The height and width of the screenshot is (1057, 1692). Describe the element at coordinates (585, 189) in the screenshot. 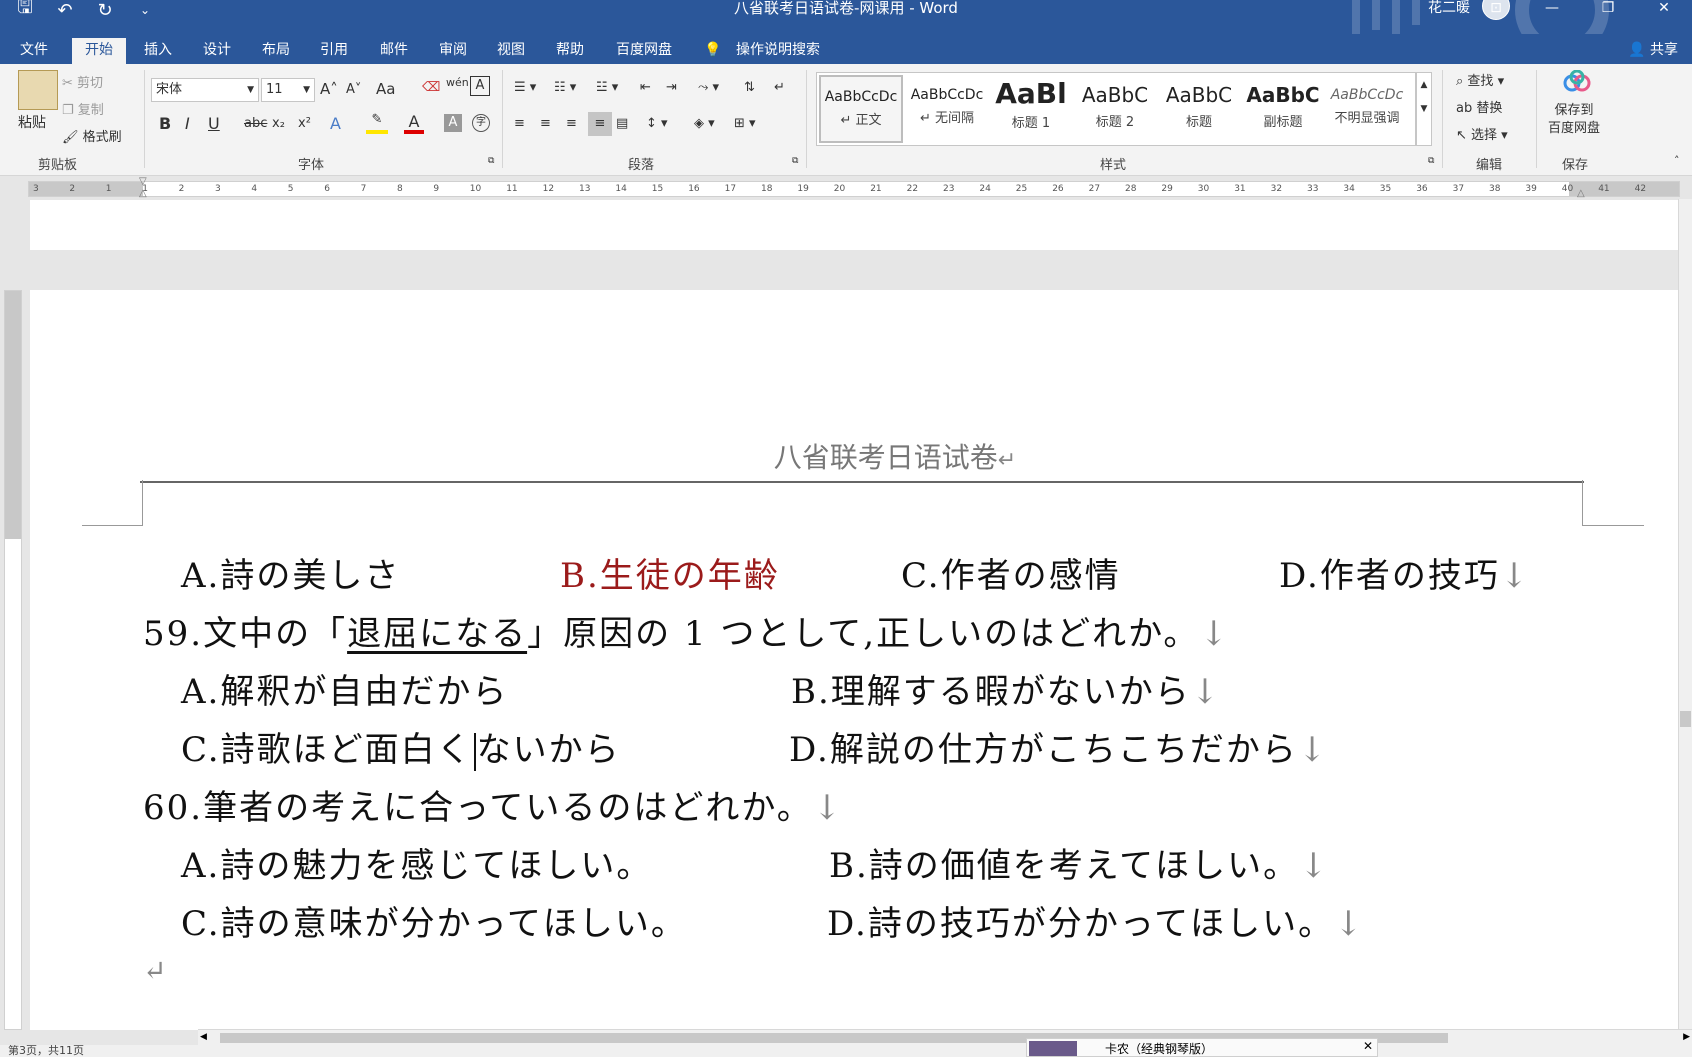

I see `ruler-number: 13` at that location.